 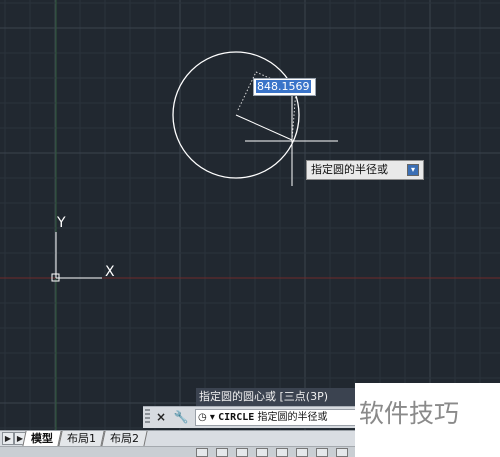 I want to click on grip-handle-icon, so click(x=147, y=417).